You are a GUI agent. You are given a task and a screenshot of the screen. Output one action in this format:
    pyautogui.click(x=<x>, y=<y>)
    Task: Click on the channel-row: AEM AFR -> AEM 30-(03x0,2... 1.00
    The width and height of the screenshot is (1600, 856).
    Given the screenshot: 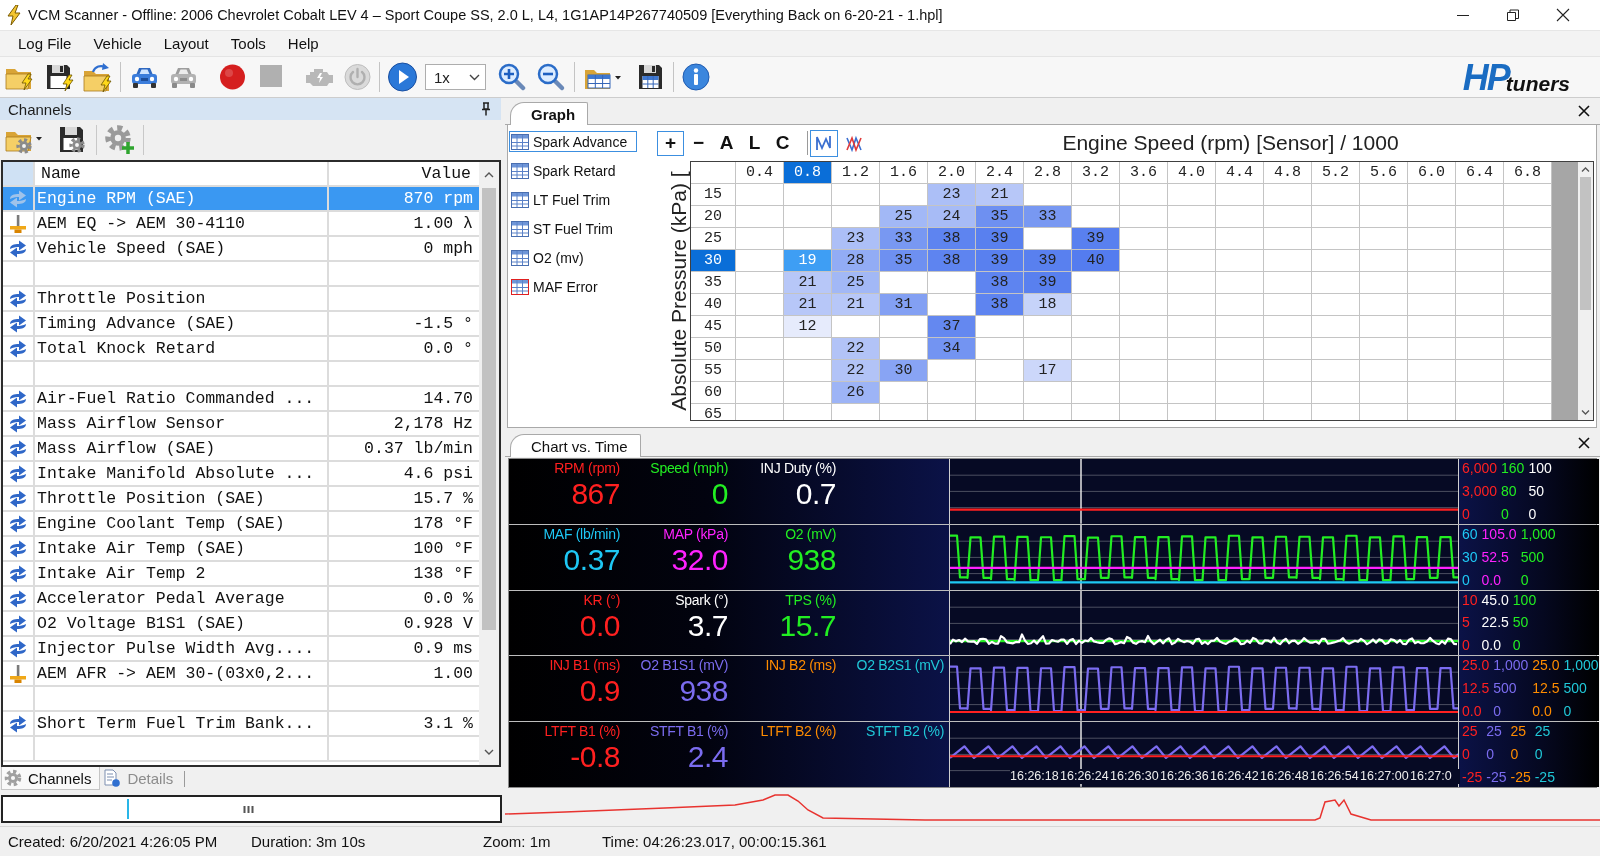 What is the action you would take?
    pyautogui.click(x=241, y=674)
    